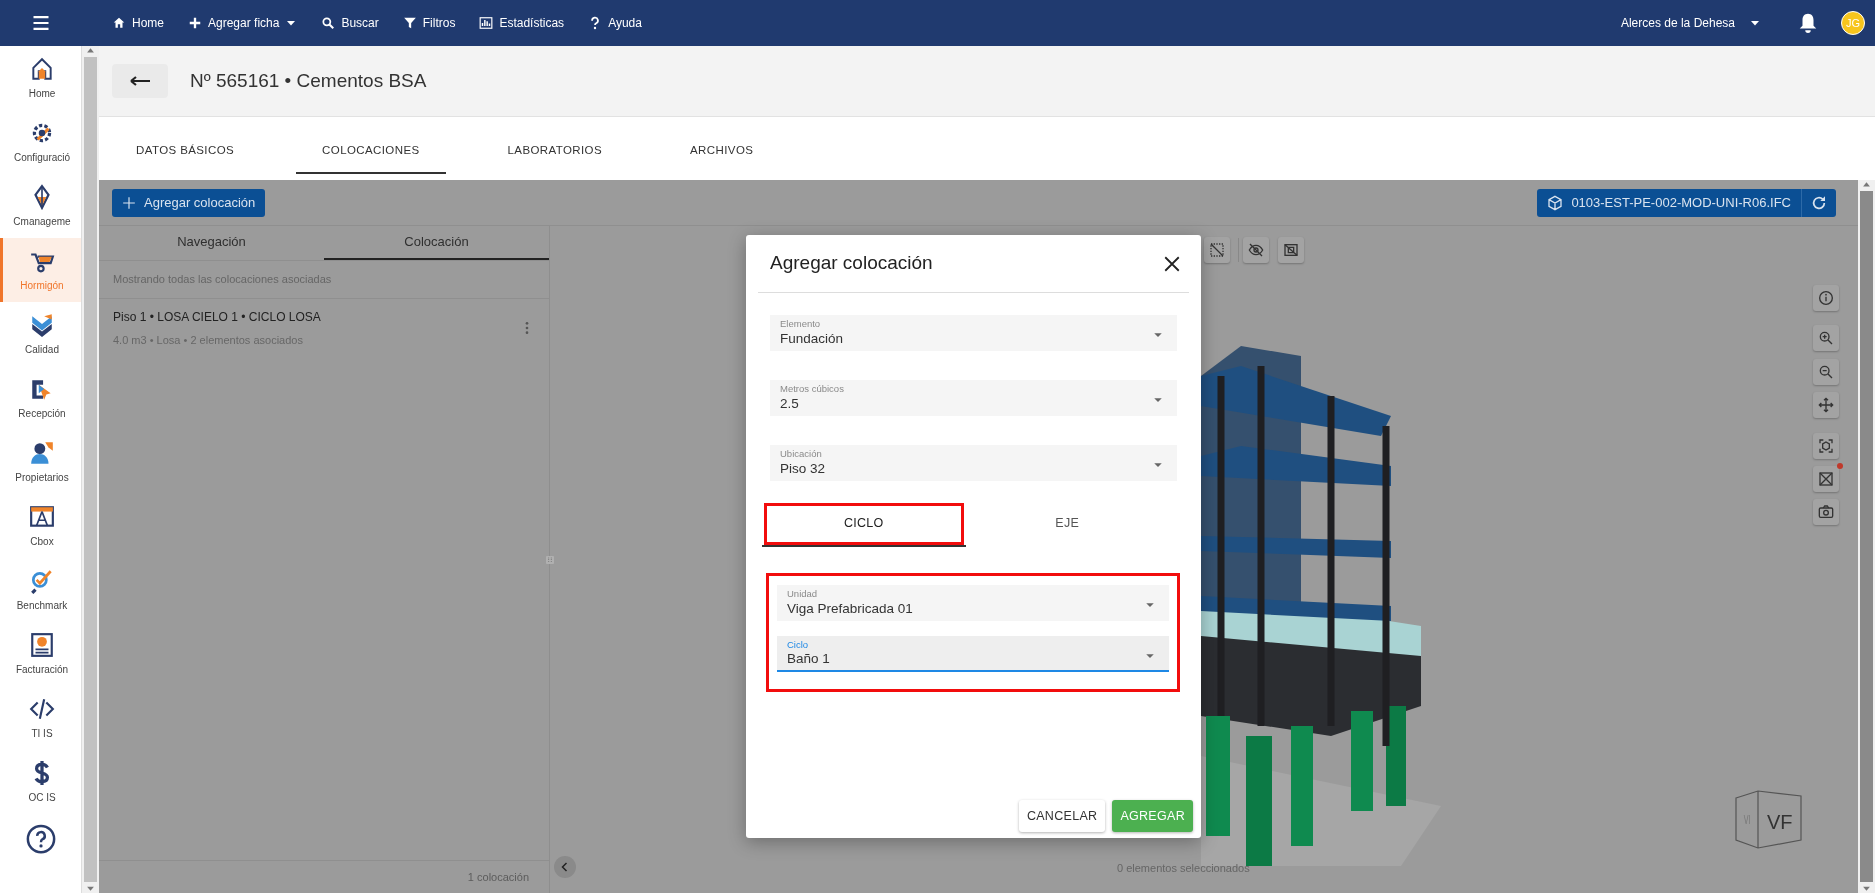  I want to click on tab: EJE, so click(1067, 524).